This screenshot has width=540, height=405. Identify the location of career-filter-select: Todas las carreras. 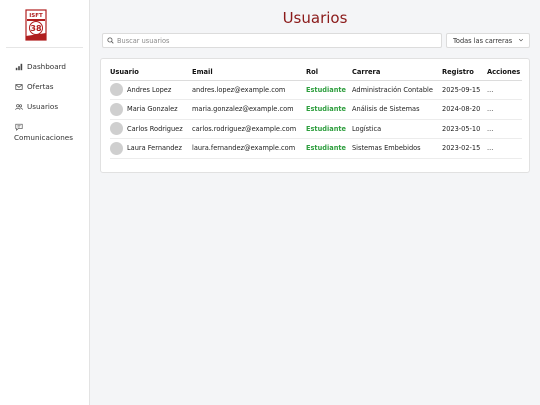
(488, 40).